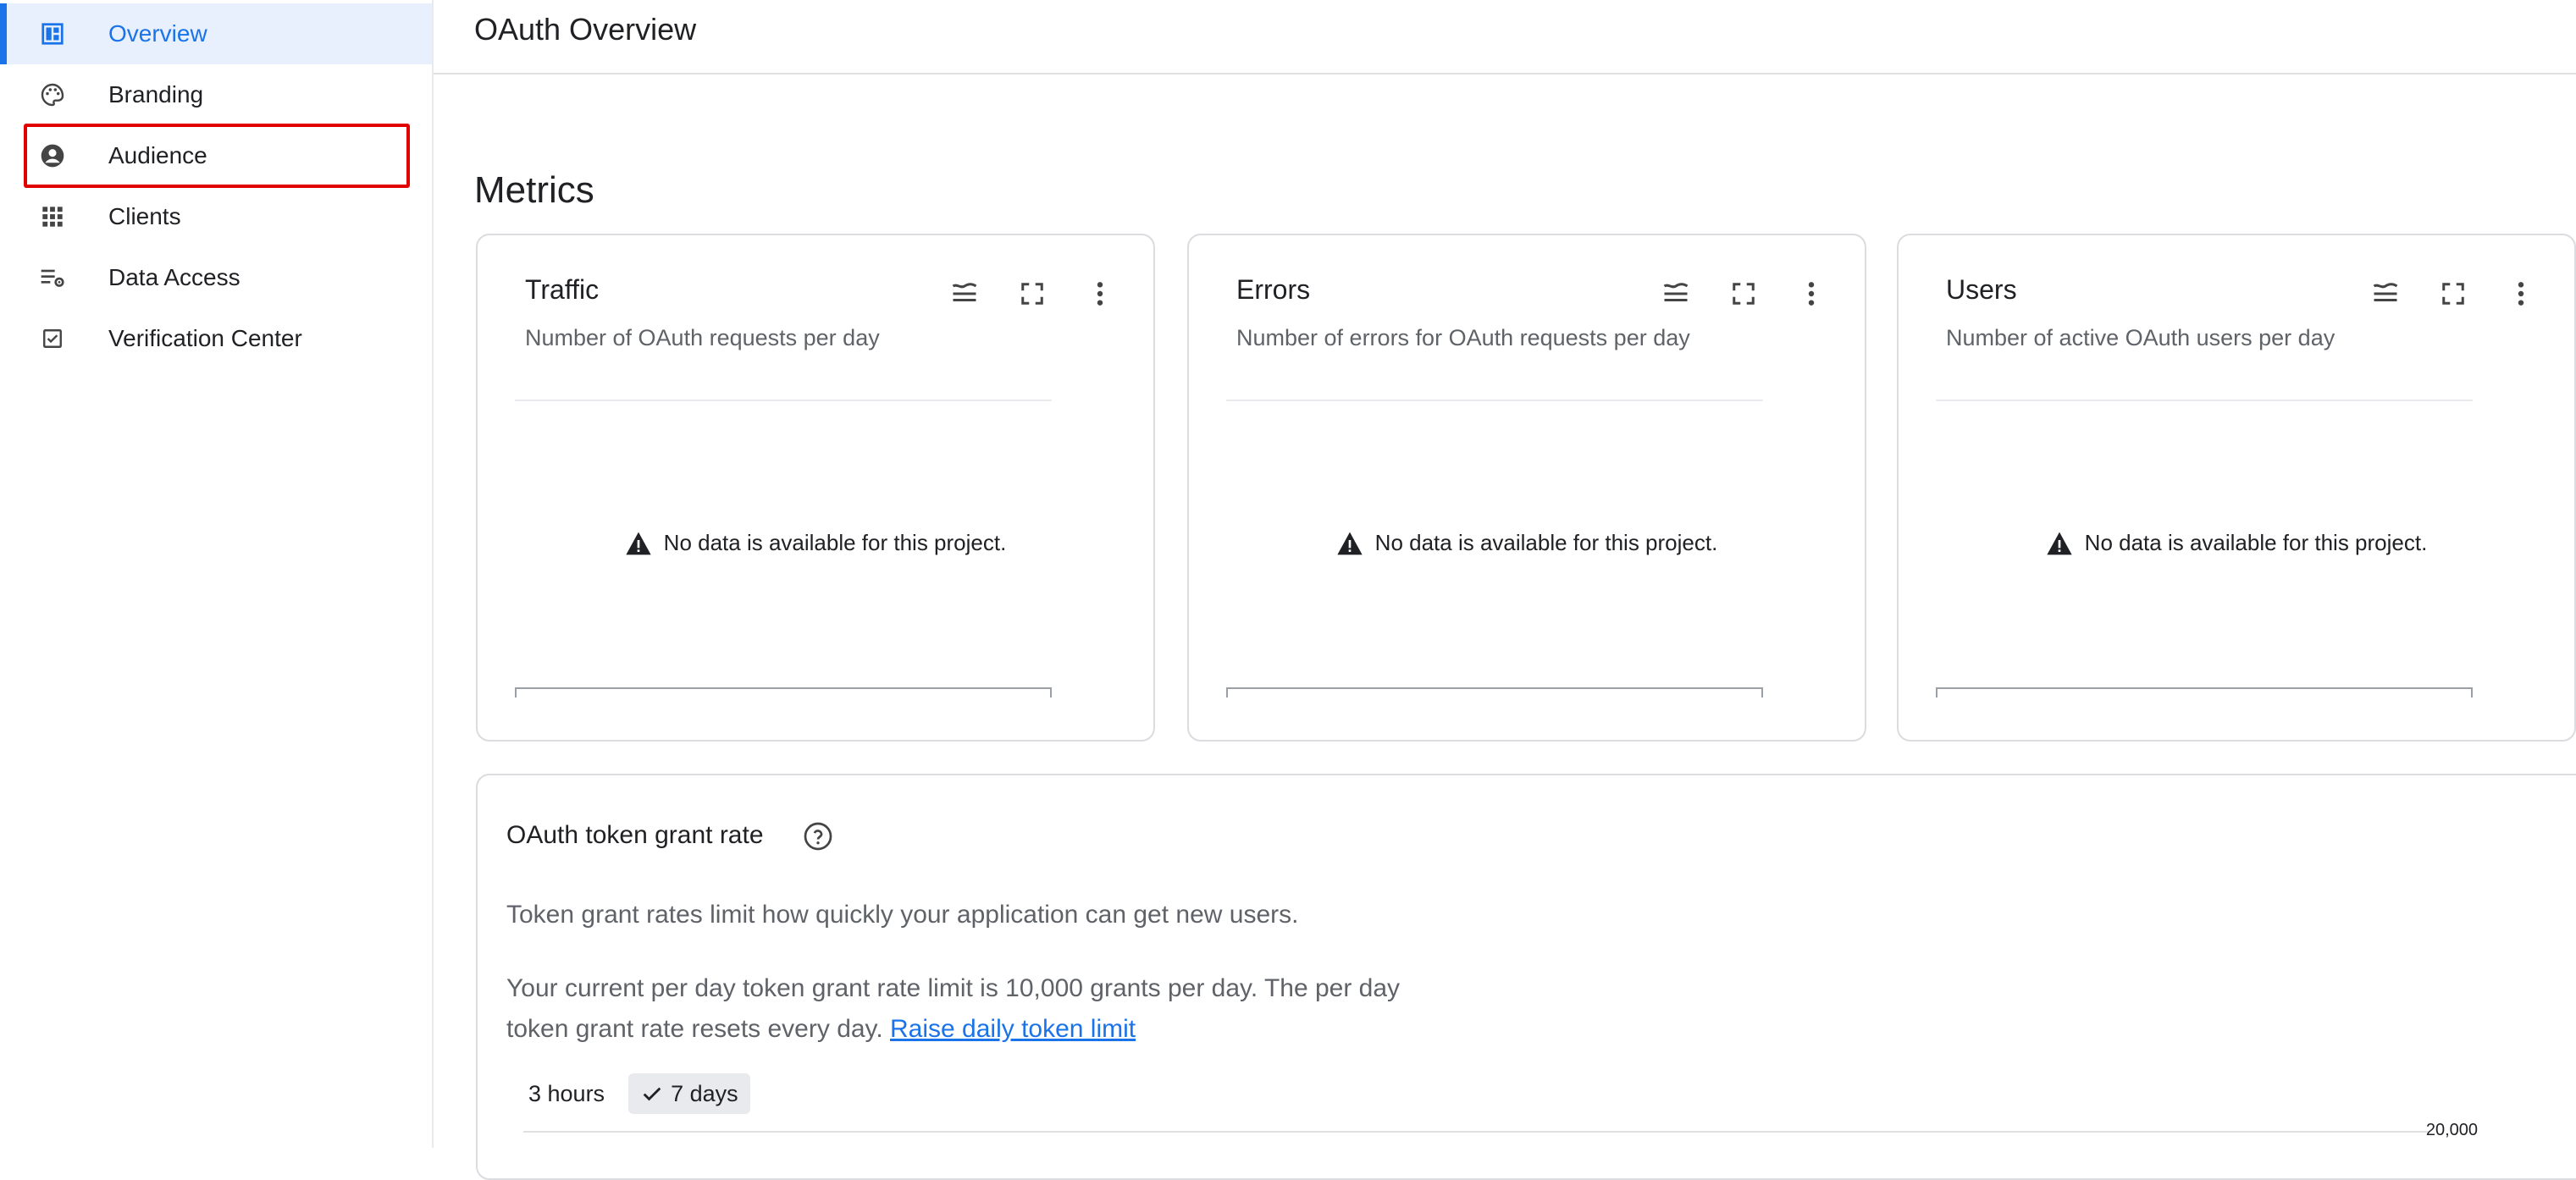  Describe the element at coordinates (1505, 37) in the screenshot. I see `page-header: OAuth Overview` at that location.